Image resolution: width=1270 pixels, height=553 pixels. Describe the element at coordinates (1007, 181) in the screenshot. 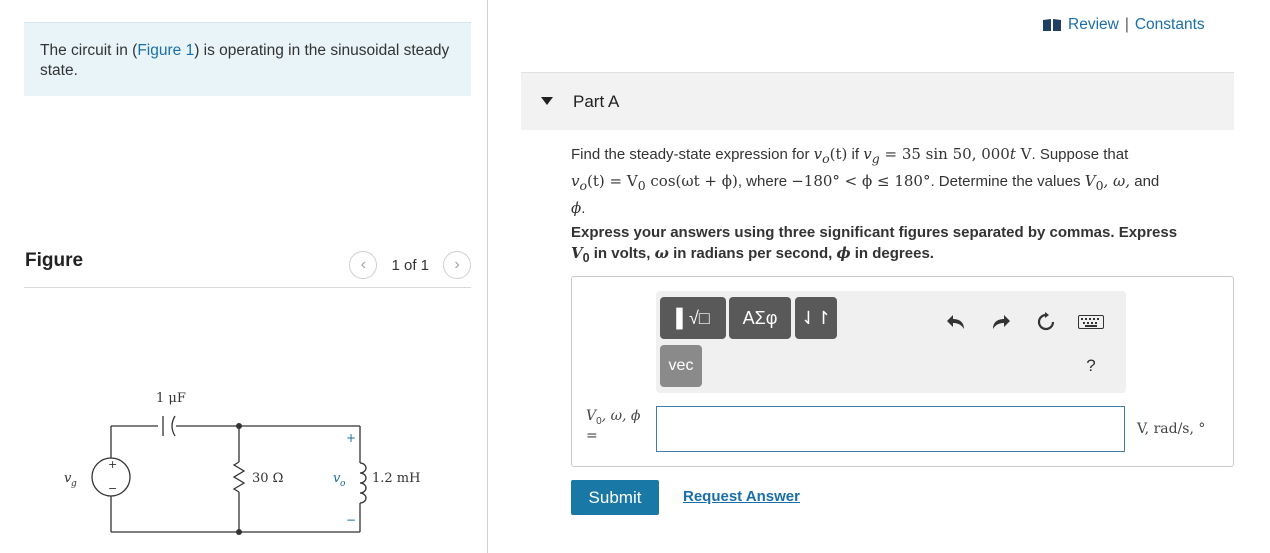

I see `q-text-5: . Determine the values` at that location.